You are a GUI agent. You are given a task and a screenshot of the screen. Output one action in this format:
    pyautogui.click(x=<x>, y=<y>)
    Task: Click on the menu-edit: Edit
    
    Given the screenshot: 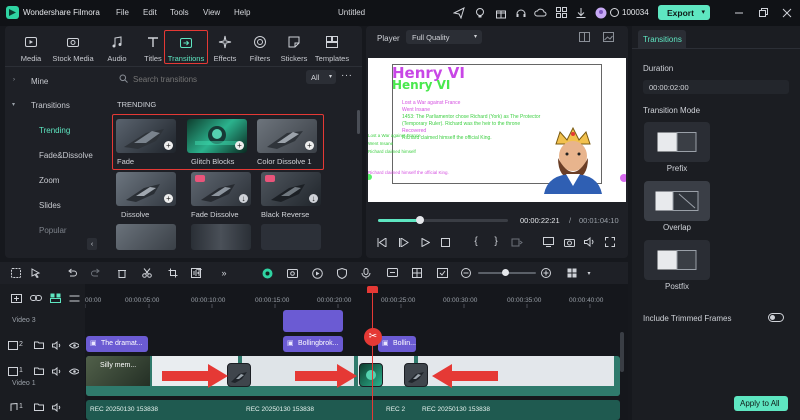 What is the action you would take?
    pyautogui.click(x=150, y=12)
    